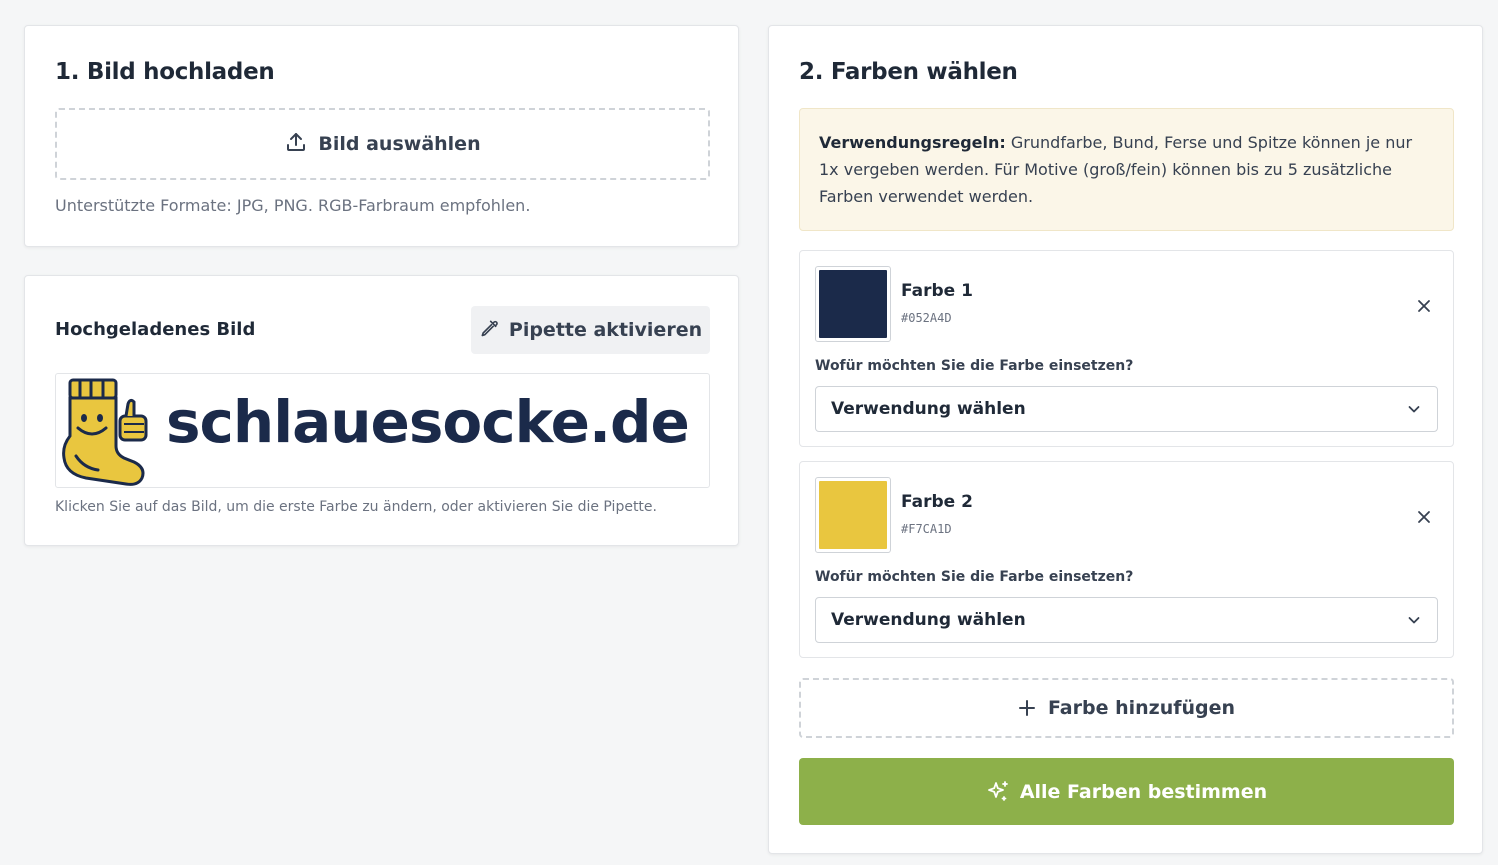  Describe the element at coordinates (105, 432) in the screenshot. I see `sock-mascot-icon` at that location.